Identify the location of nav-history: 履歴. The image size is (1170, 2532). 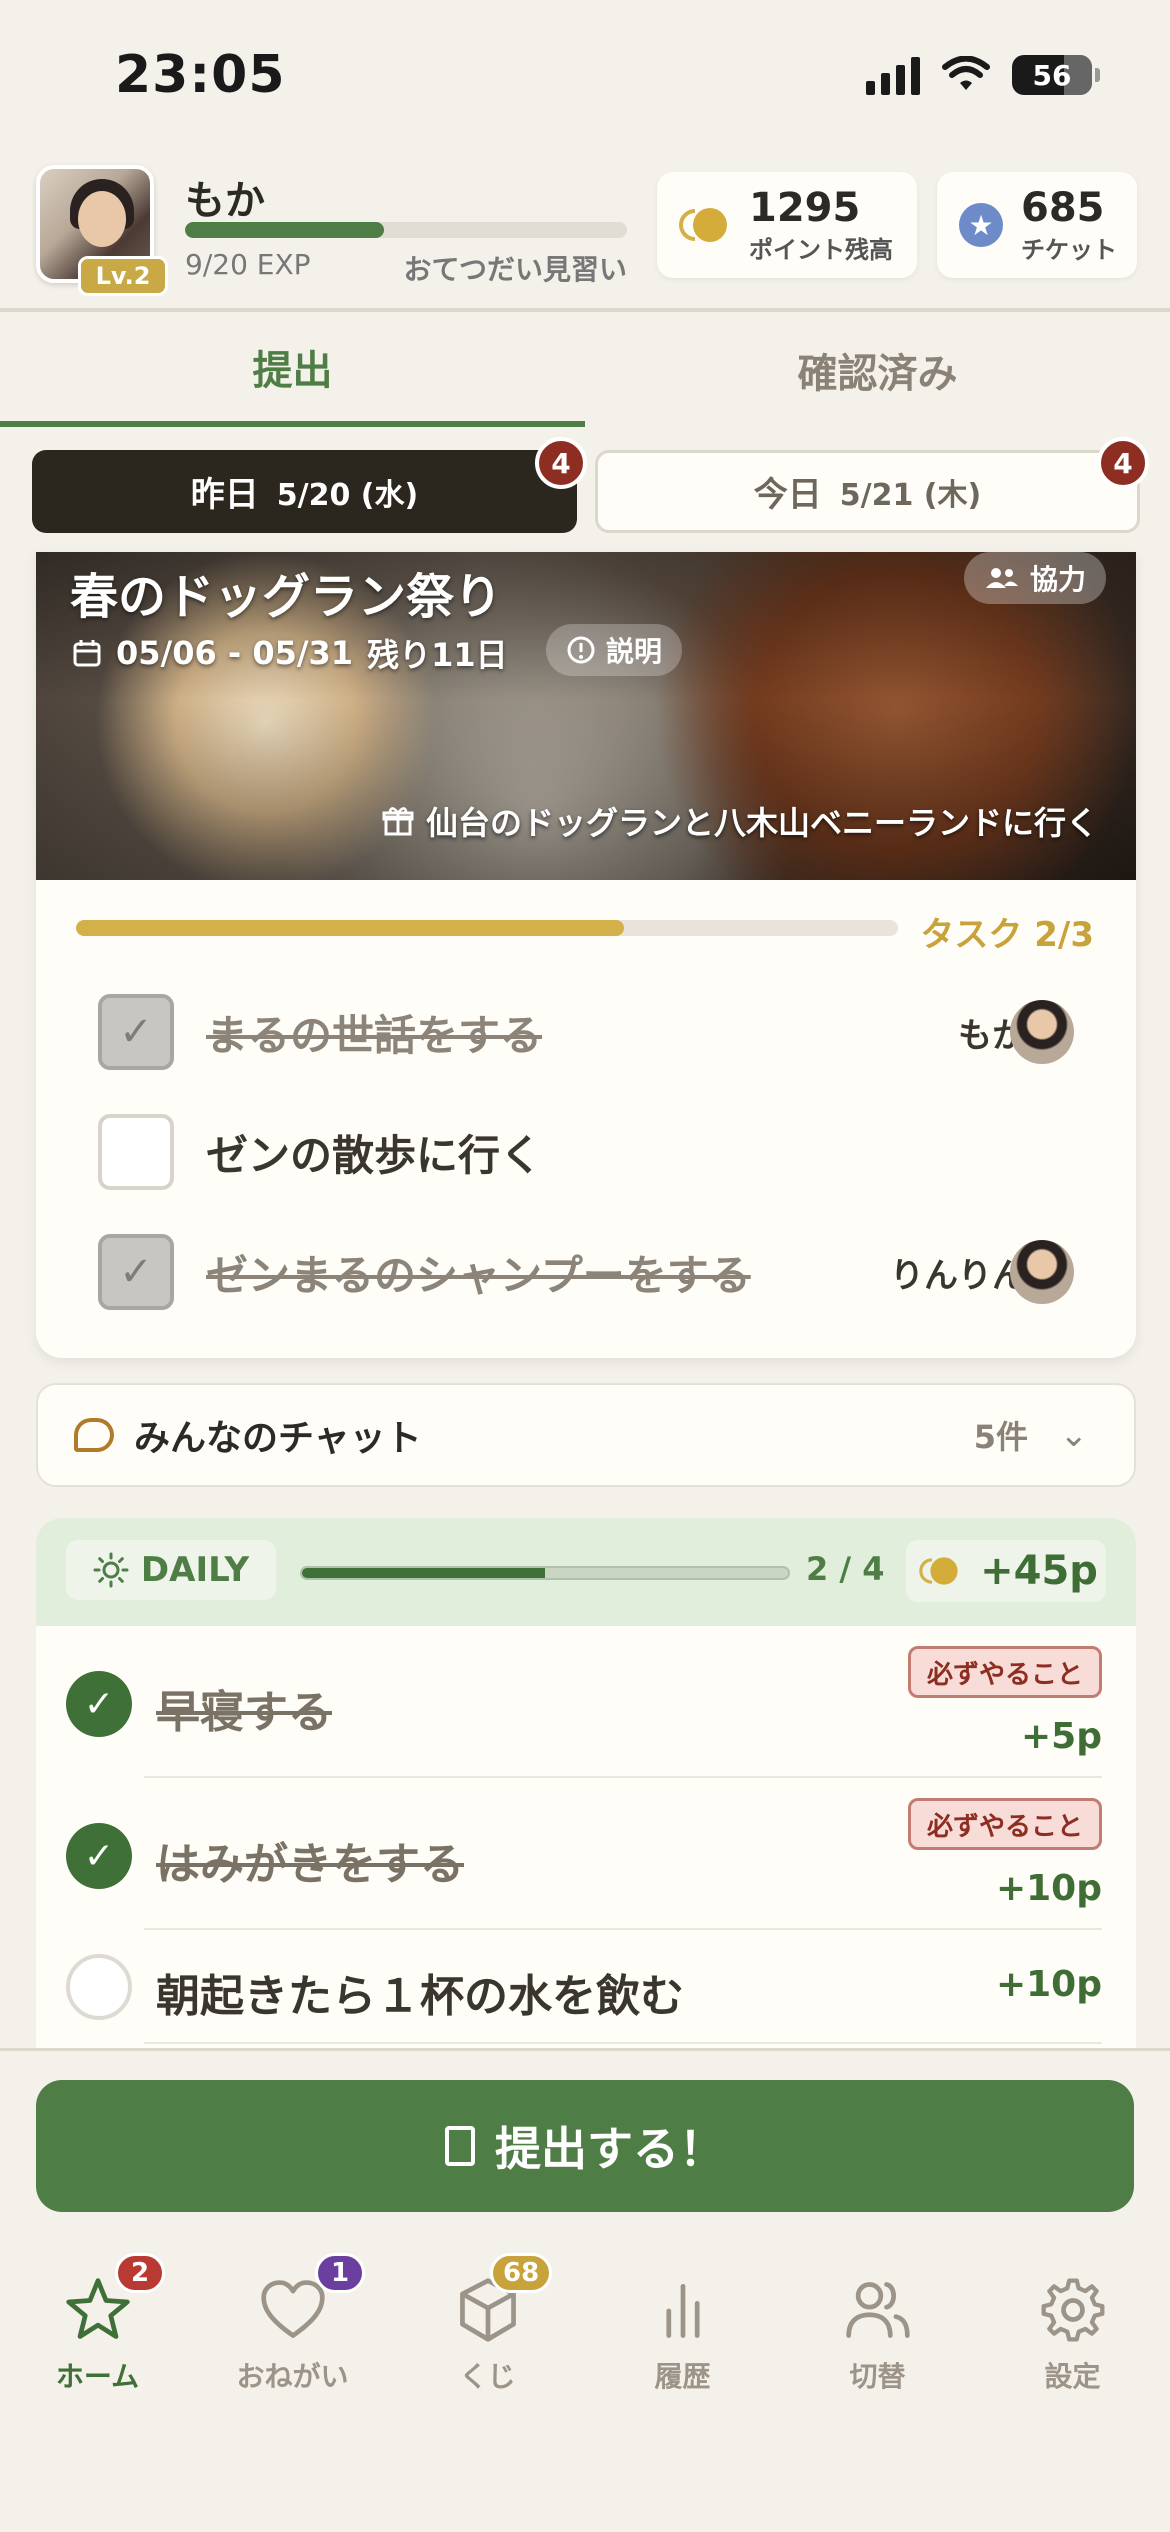
(682, 2335).